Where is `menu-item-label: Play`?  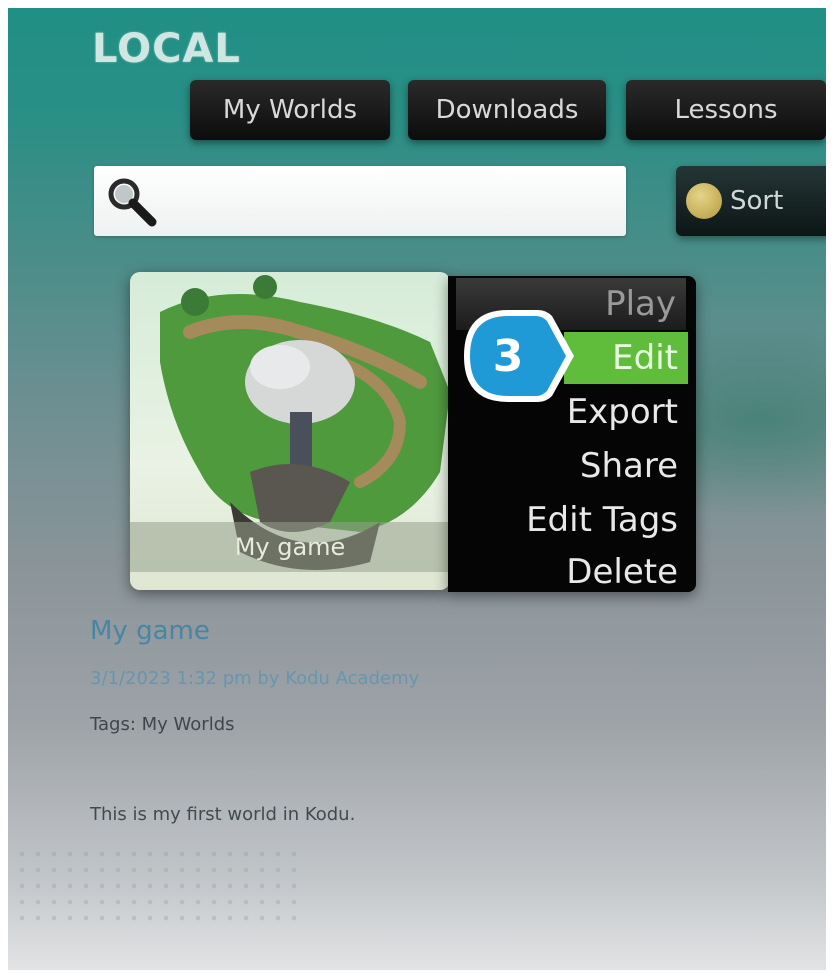
menu-item-label: Play is located at coordinates (640, 304).